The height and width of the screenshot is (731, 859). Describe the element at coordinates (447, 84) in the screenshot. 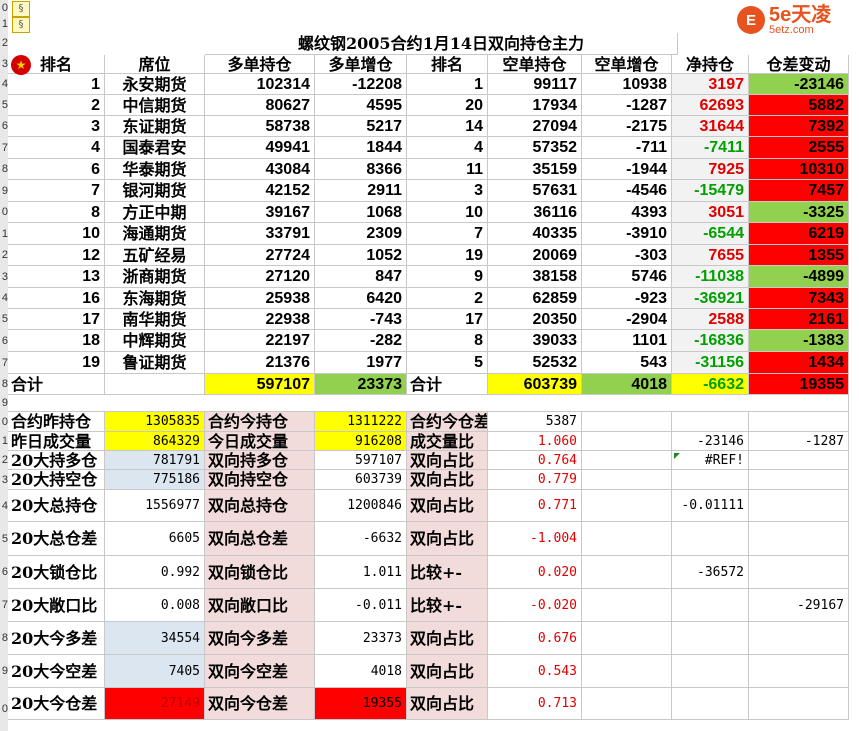

I see `table-cell-srank: 1` at that location.